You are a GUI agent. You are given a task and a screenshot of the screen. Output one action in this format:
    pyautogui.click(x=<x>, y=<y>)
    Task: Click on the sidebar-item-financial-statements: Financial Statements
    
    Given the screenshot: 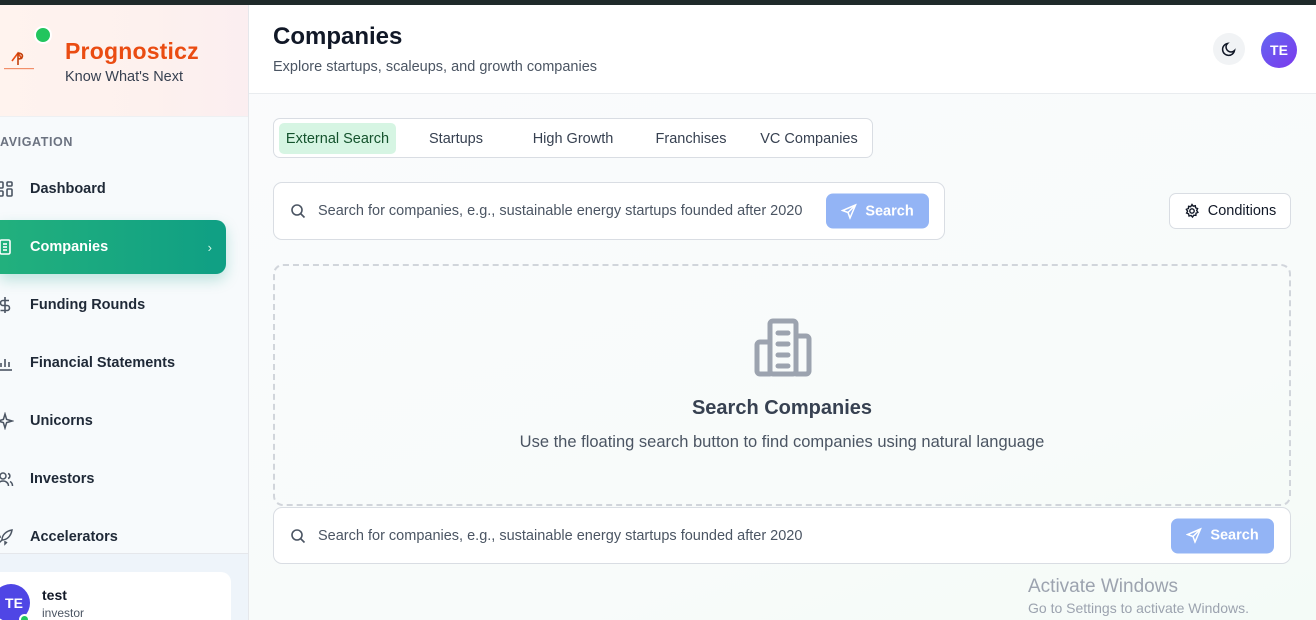 What is the action you would take?
    pyautogui.click(x=113, y=363)
    